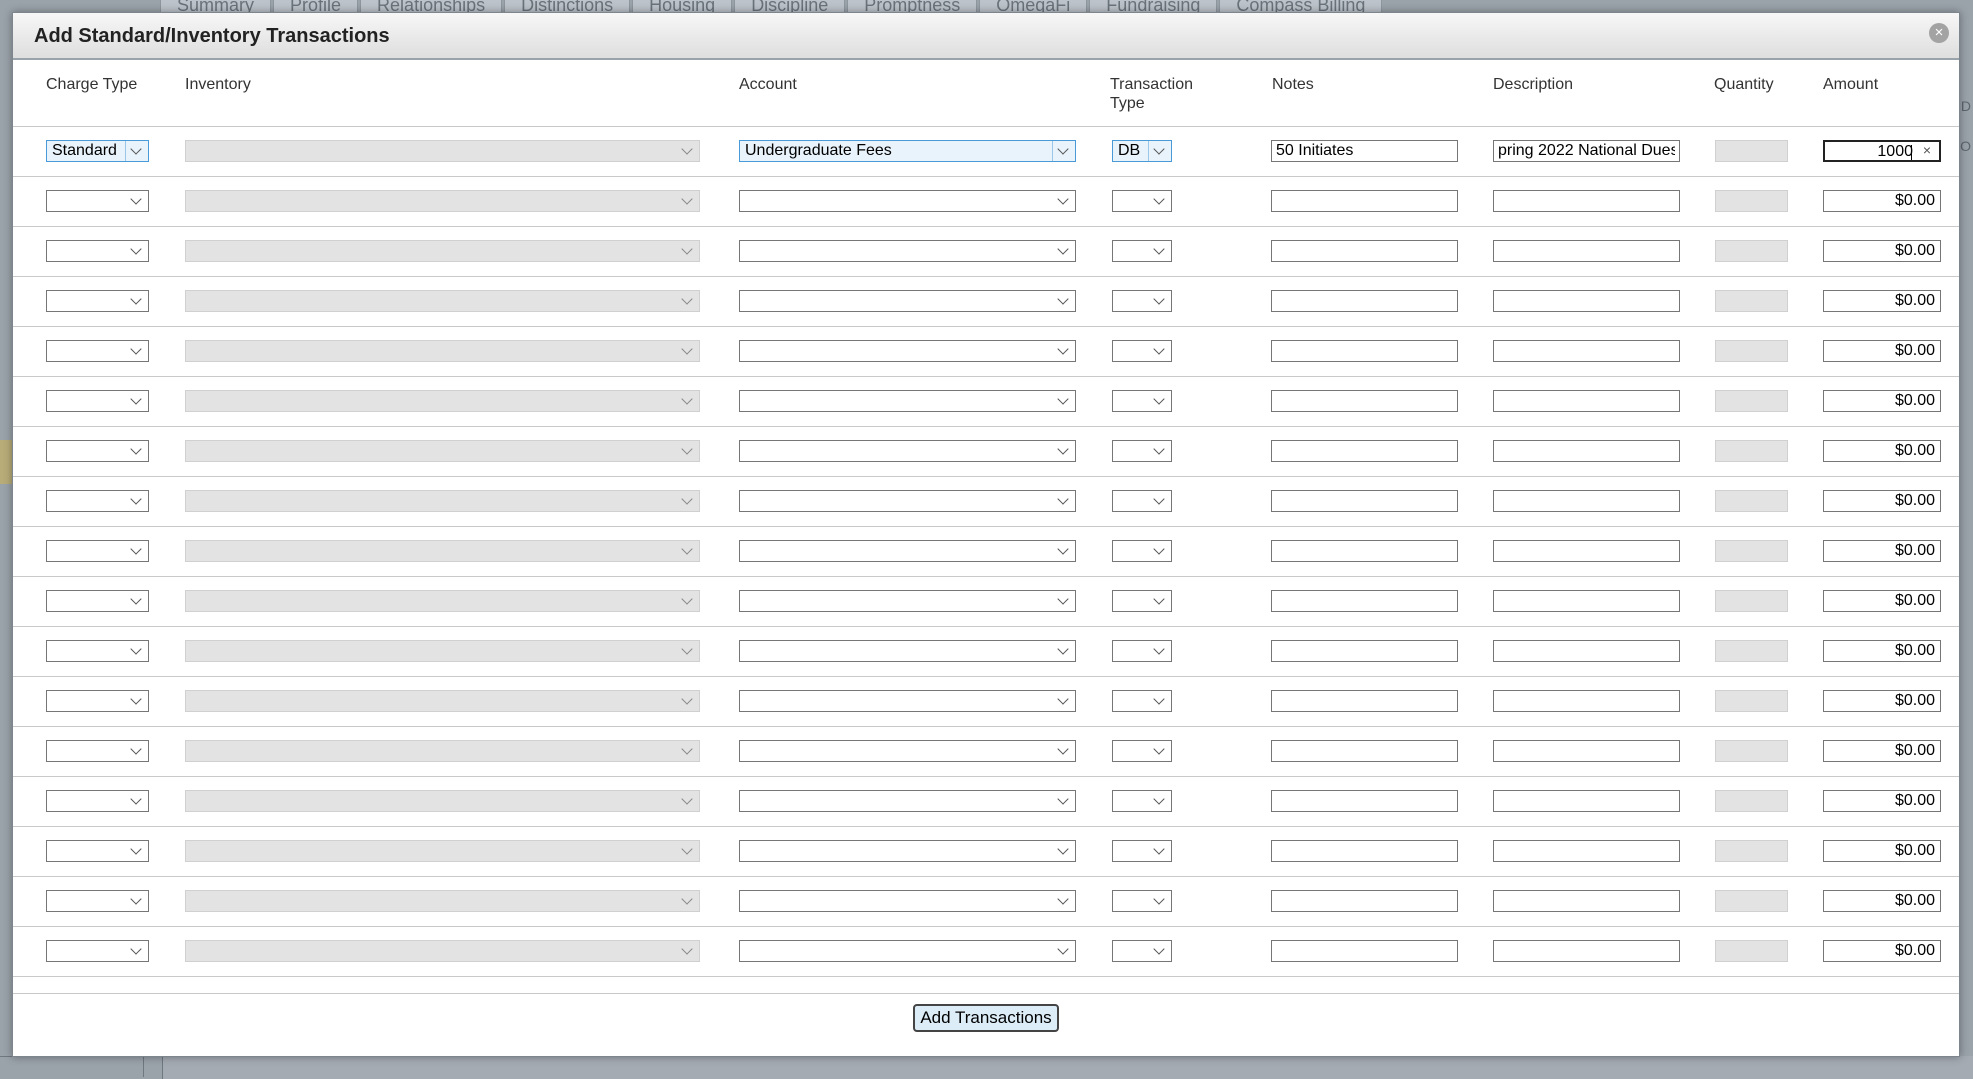 The image size is (1973, 1079). Describe the element at coordinates (907, 151) in the screenshot. I see `account-select: Undergraduate Fees` at that location.